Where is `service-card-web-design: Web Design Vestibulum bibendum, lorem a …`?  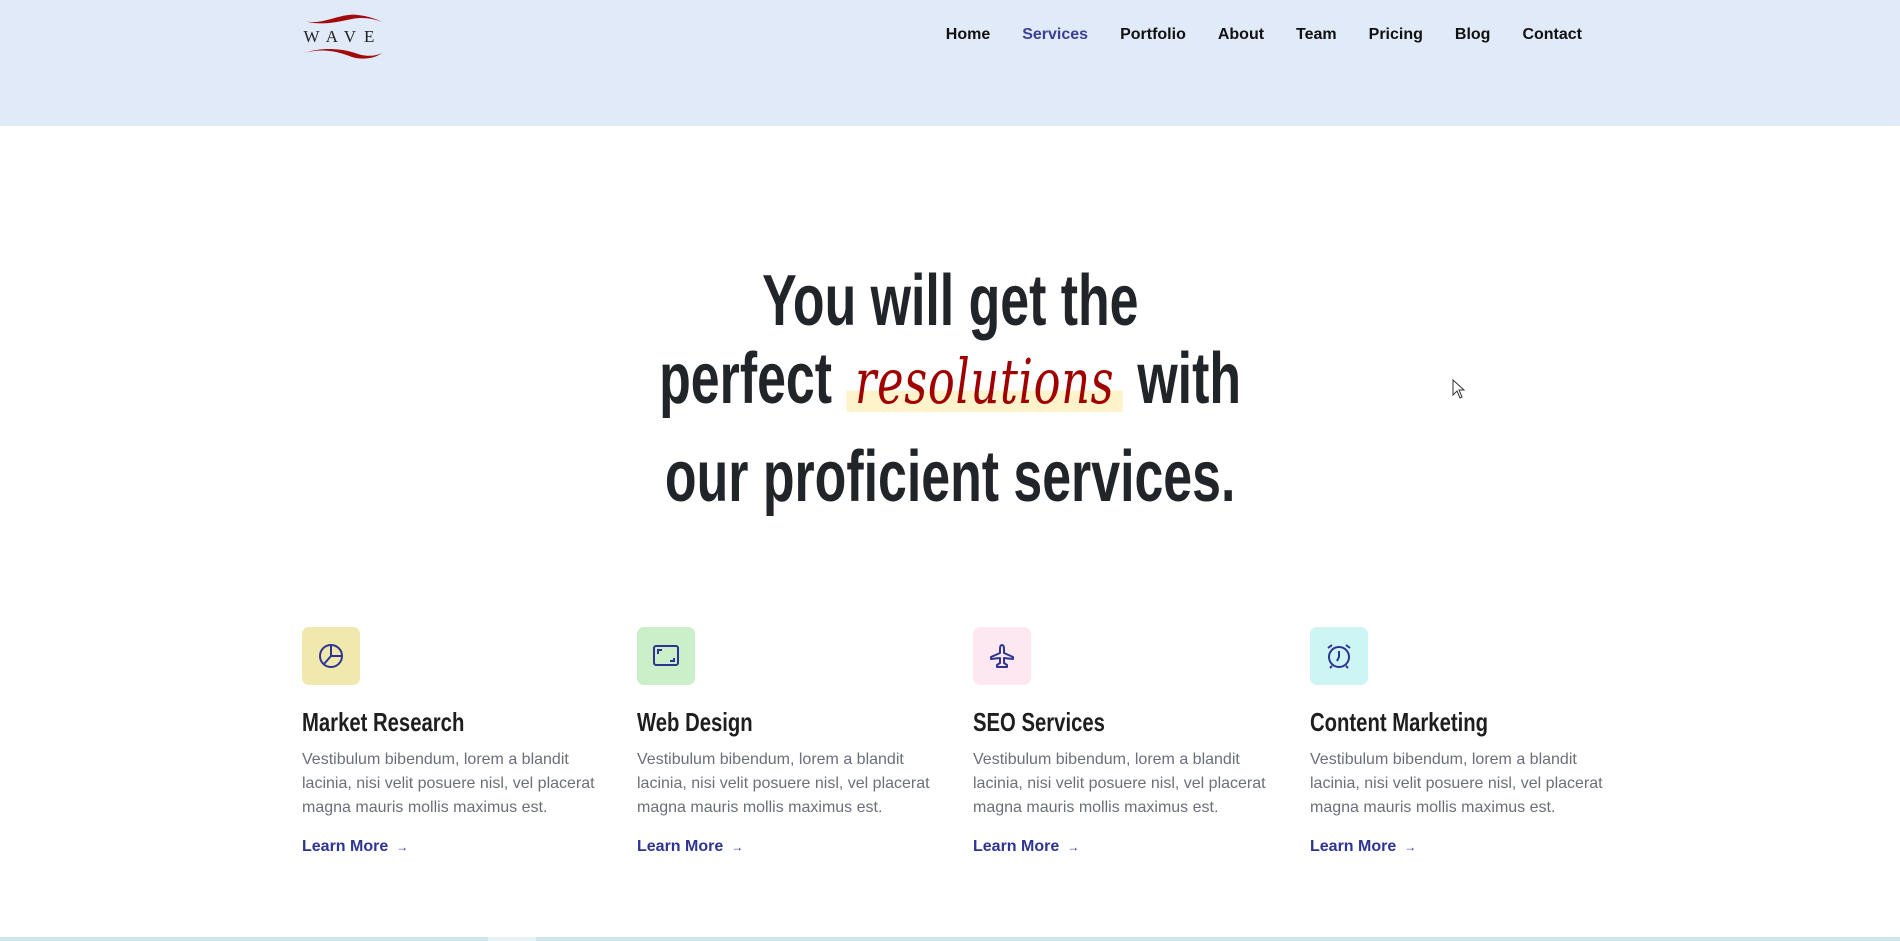
service-card-web-design: Web Design Vestibulum bibendum, lorem a … is located at coordinates (787, 741).